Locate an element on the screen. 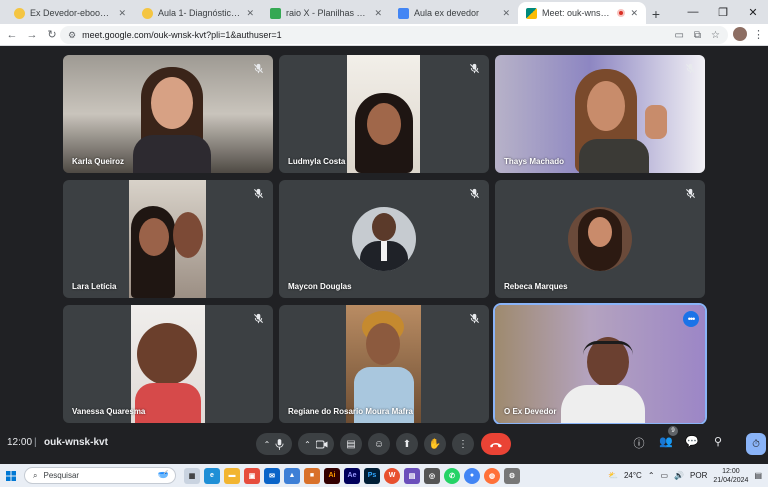 This screenshot has width=768, height=487. participant-tile: Thays Machado is located at coordinates (600, 114).